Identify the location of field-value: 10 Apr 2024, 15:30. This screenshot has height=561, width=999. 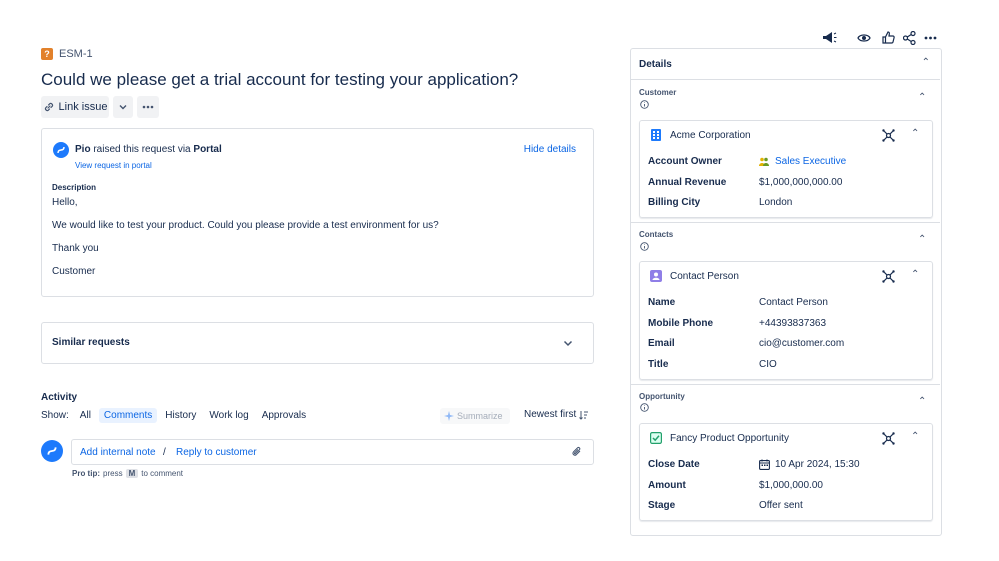
(809, 464).